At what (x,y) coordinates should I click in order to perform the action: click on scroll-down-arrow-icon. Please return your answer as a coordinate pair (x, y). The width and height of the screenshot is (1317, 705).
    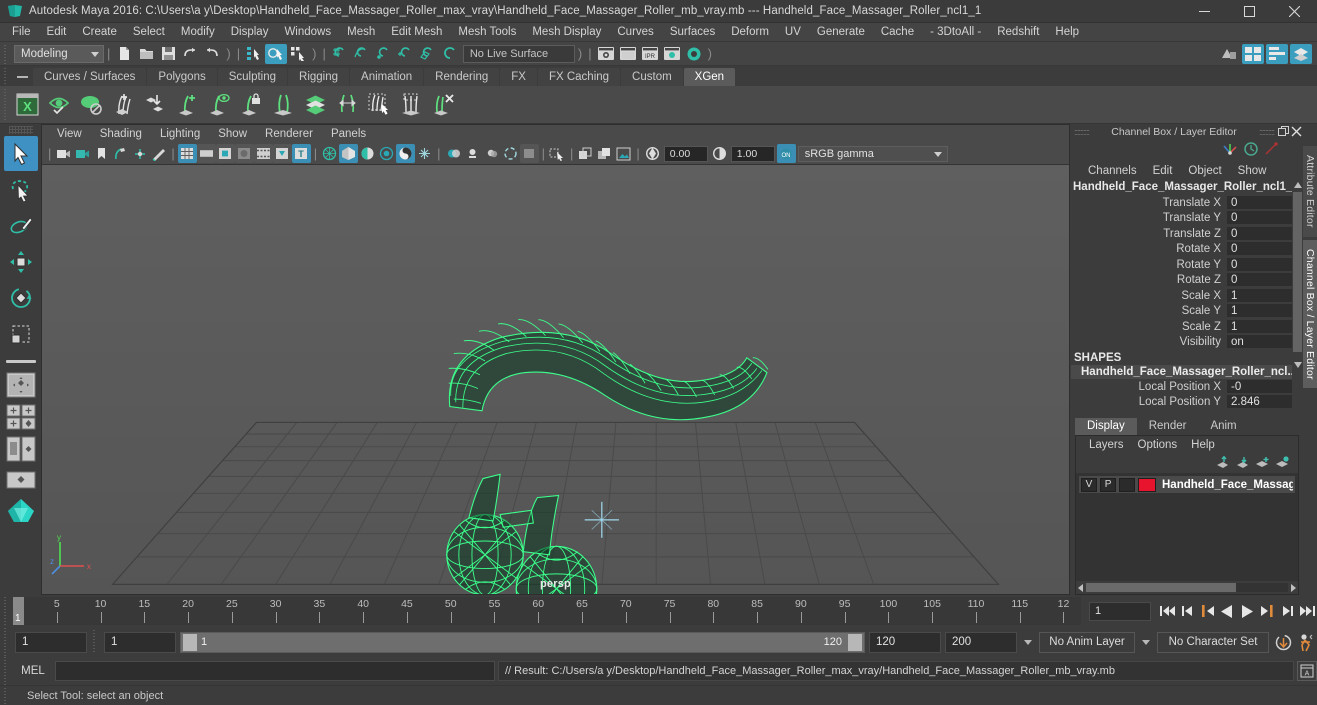
    Looking at the image, I should click on (1298, 365).